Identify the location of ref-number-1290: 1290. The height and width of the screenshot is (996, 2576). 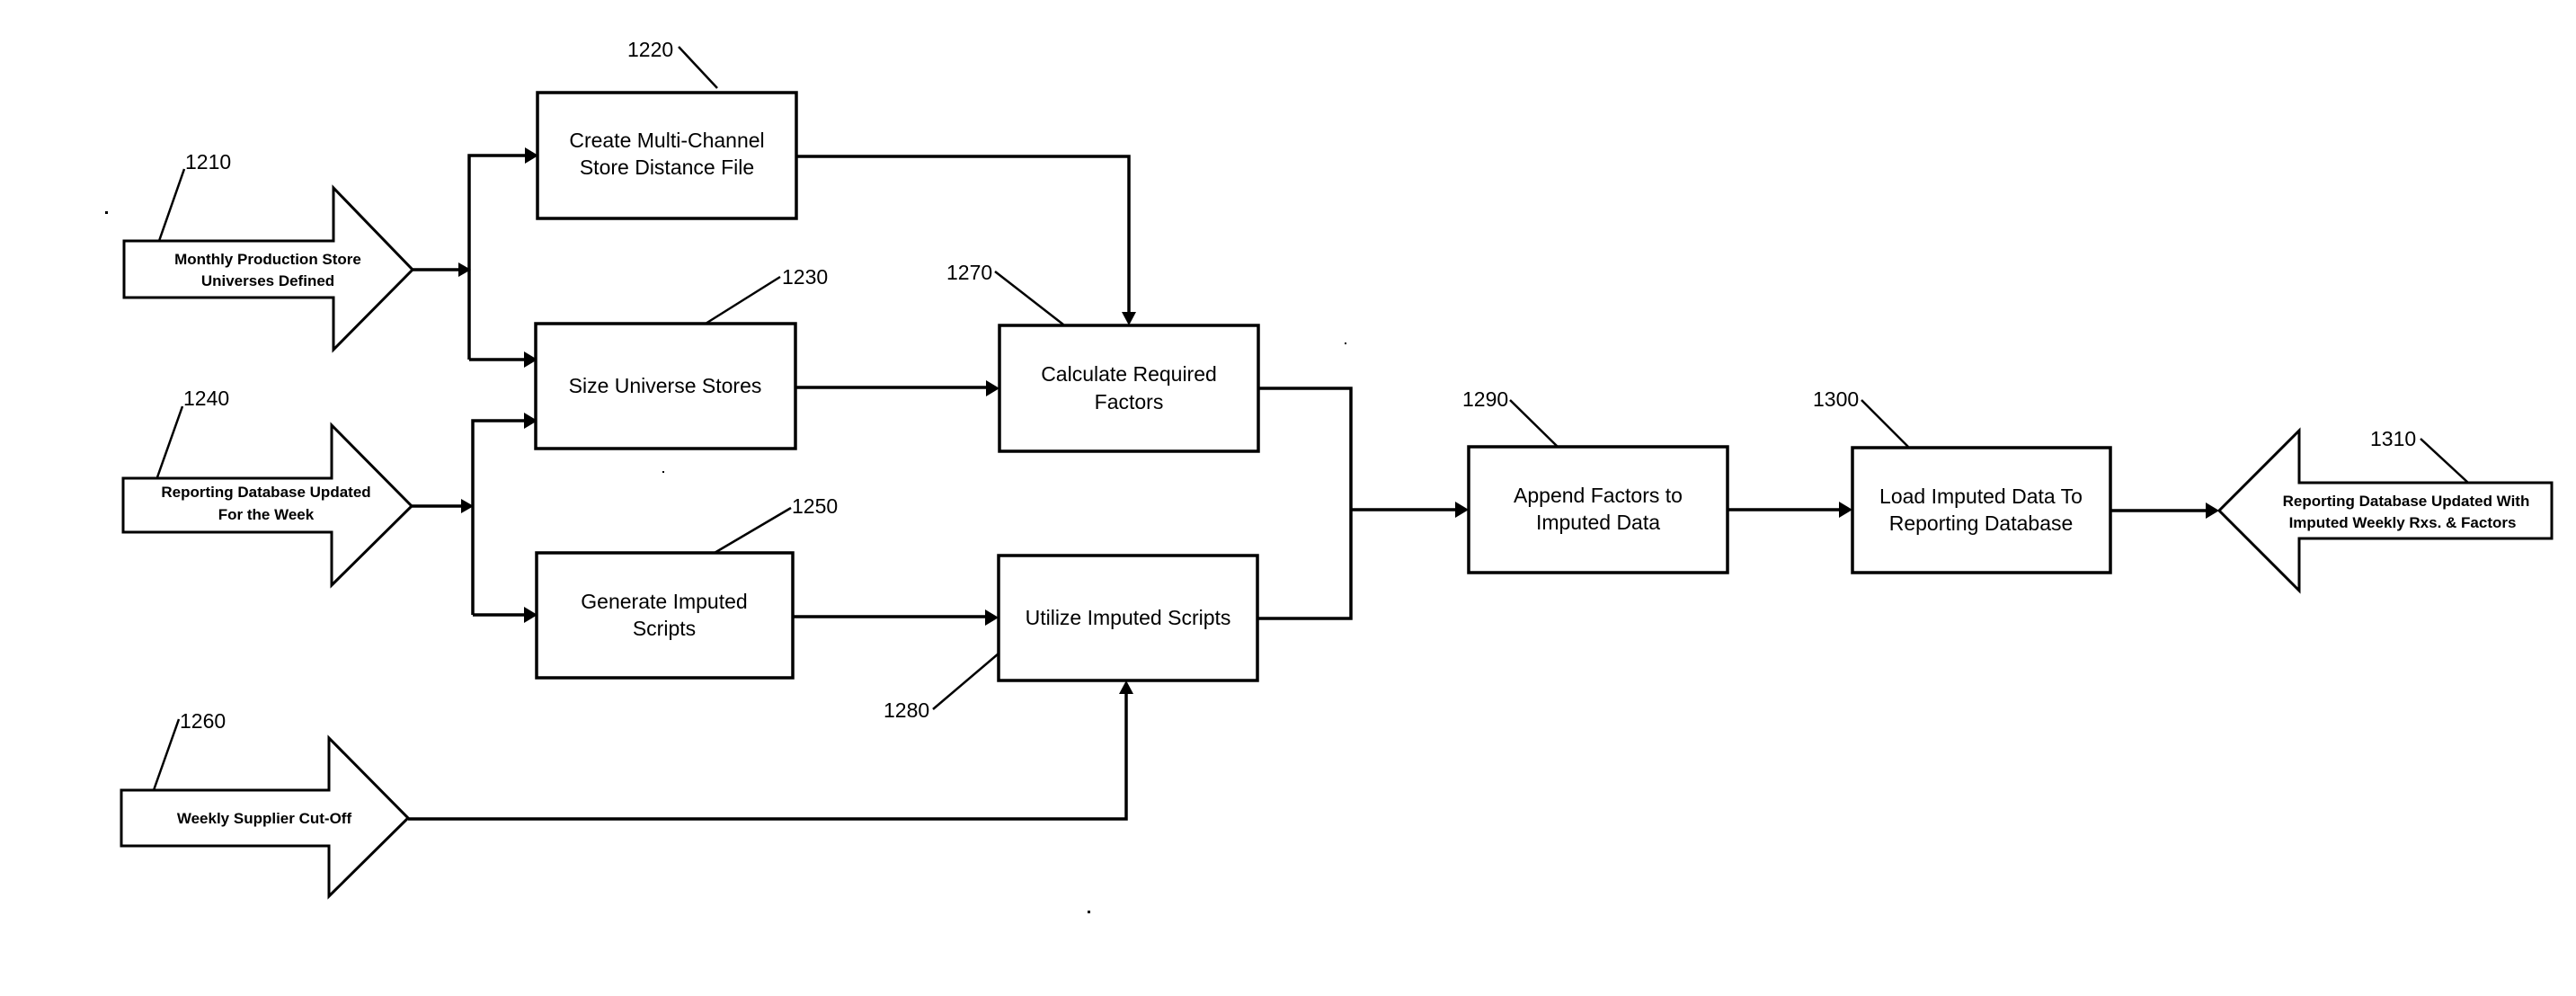
(1485, 399).